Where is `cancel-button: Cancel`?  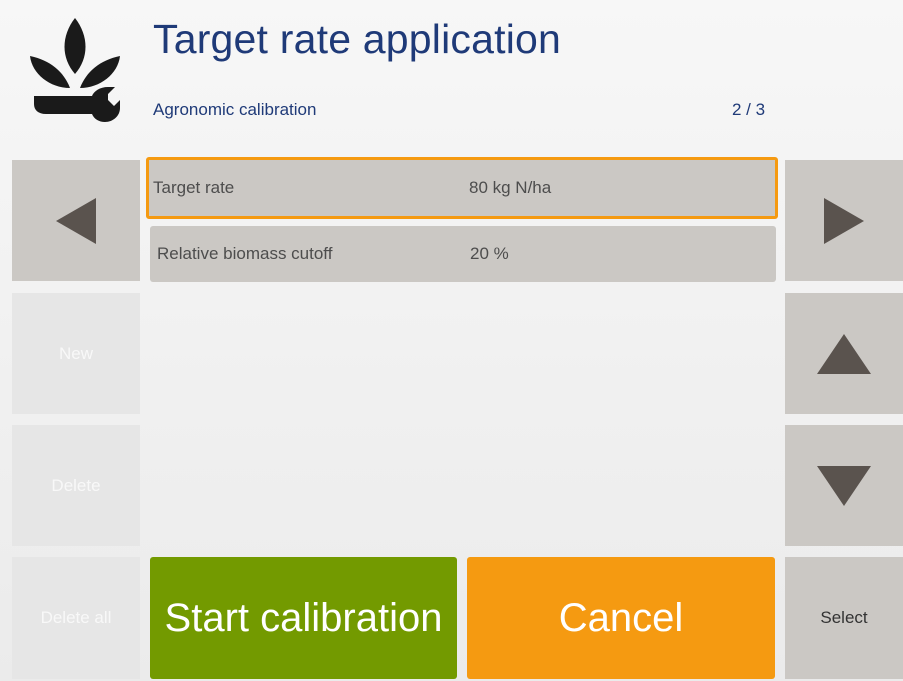
cancel-button: Cancel is located at coordinates (621, 618).